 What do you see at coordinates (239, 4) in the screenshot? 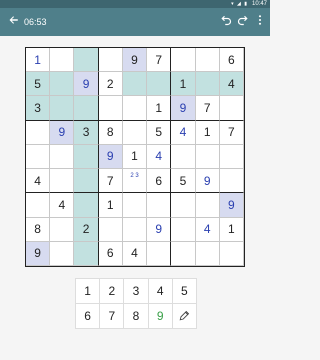
I see `status-icons: ▾ ◢ ▮` at bounding box center [239, 4].